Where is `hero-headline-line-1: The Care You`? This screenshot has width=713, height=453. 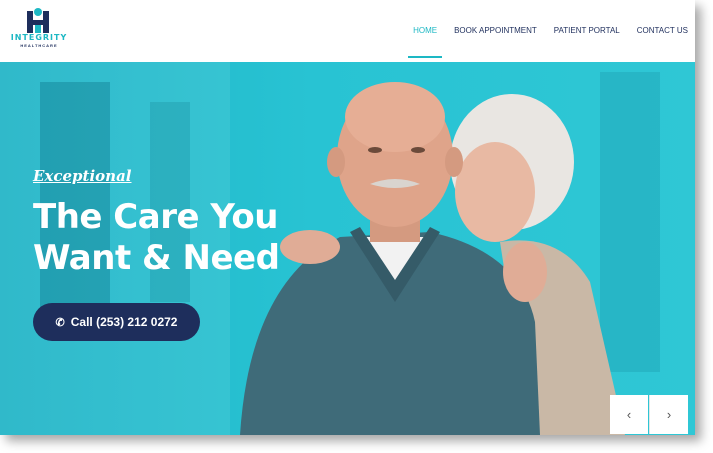 hero-headline-line-1: The Care You is located at coordinates (155, 217).